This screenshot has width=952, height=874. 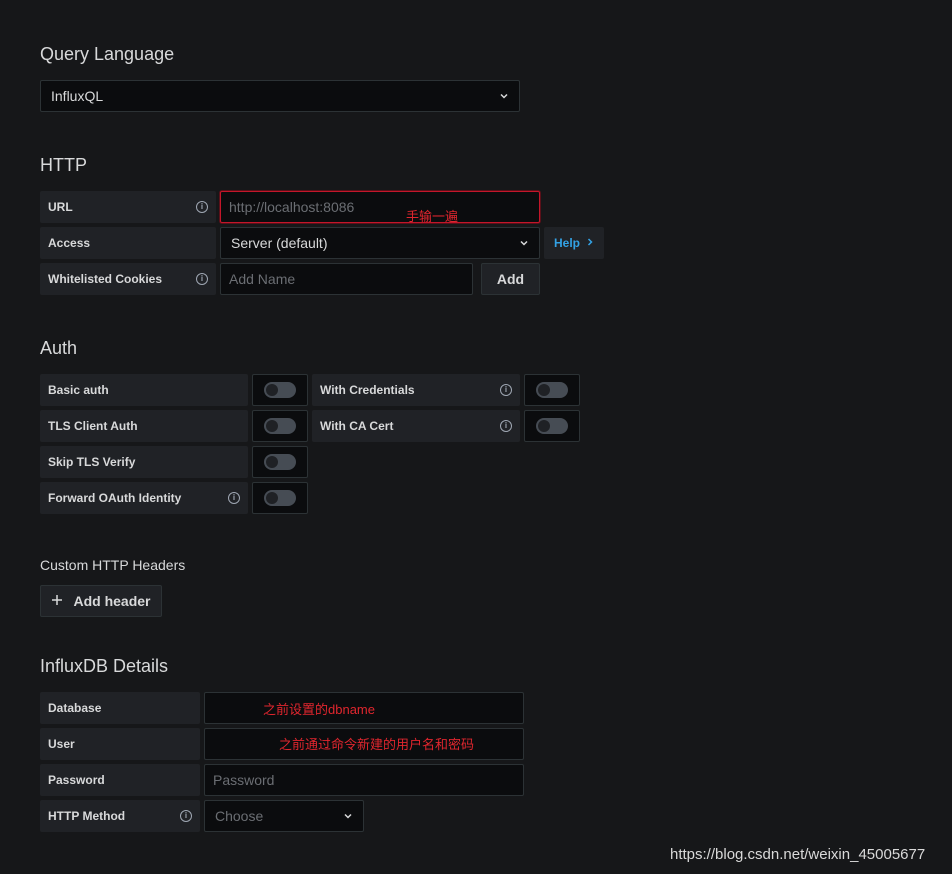 I want to click on tls-client-auth-toggle, so click(x=280, y=426).